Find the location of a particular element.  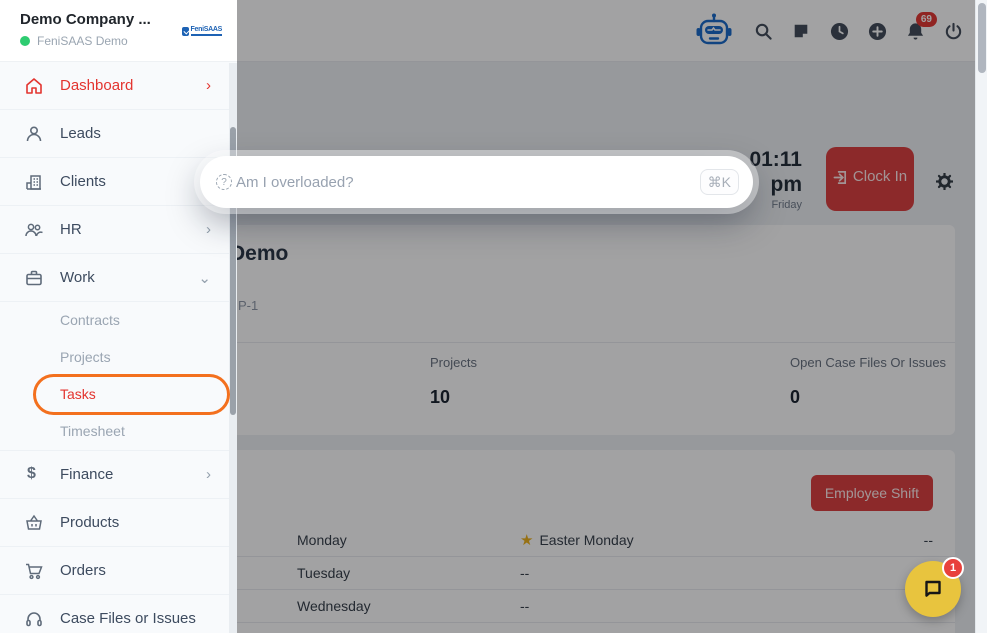

sidebar-item-hr: HR › is located at coordinates (118, 230).